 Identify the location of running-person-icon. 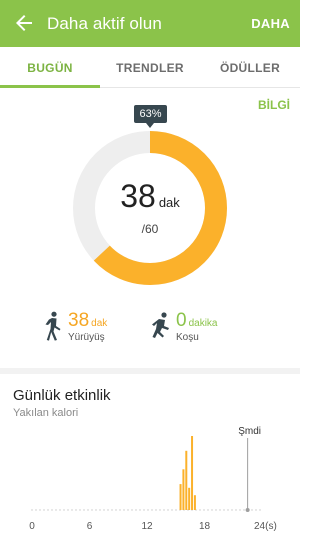
(160, 325).